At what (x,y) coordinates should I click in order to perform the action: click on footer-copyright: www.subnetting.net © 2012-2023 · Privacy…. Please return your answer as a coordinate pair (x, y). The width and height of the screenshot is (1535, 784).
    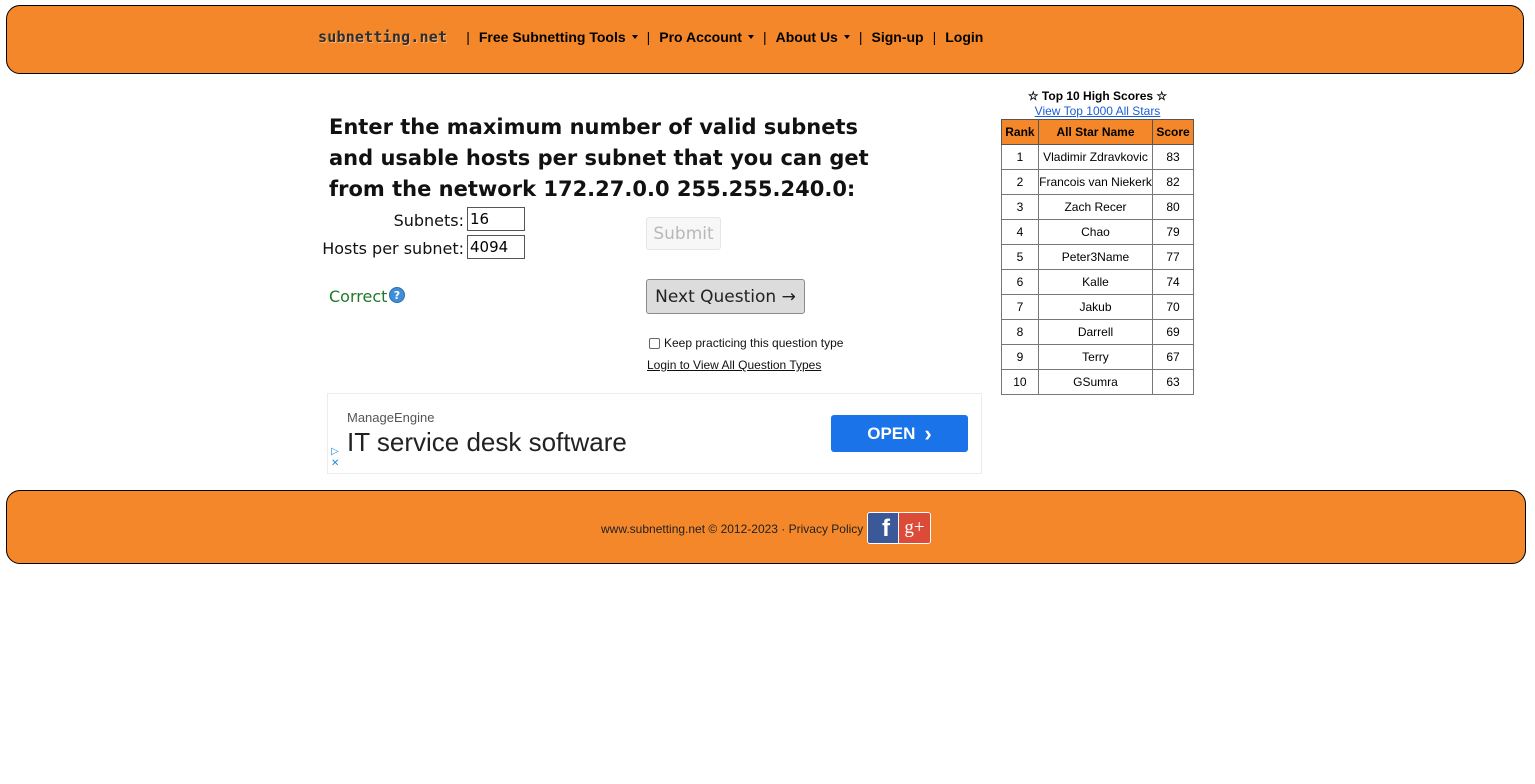
    Looking at the image, I should click on (732, 529).